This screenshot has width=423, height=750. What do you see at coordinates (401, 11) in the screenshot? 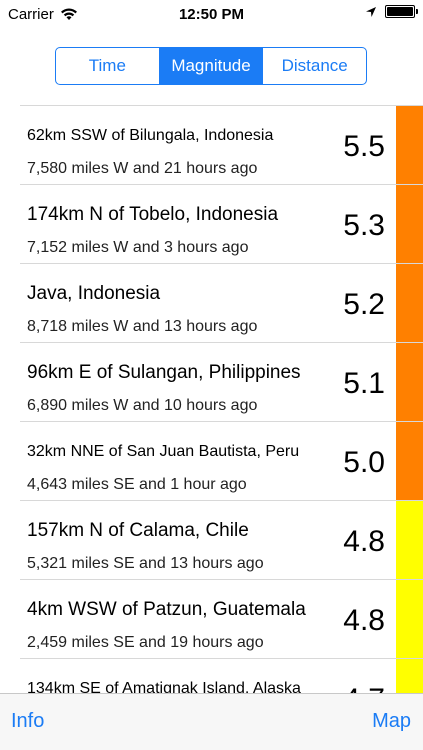
I see `battery-icon` at bounding box center [401, 11].